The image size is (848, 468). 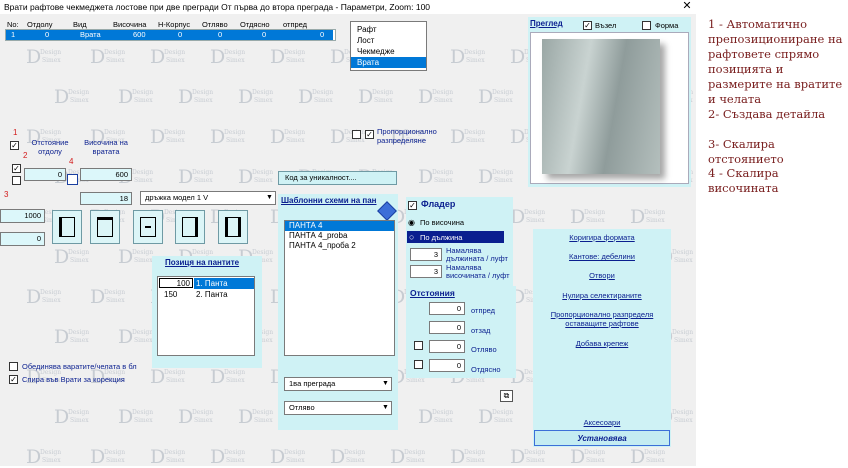 What do you see at coordinates (339, 226) in the screenshot?
I see `template-item-selected: ПАНТА 4` at bounding box center [339, 226].